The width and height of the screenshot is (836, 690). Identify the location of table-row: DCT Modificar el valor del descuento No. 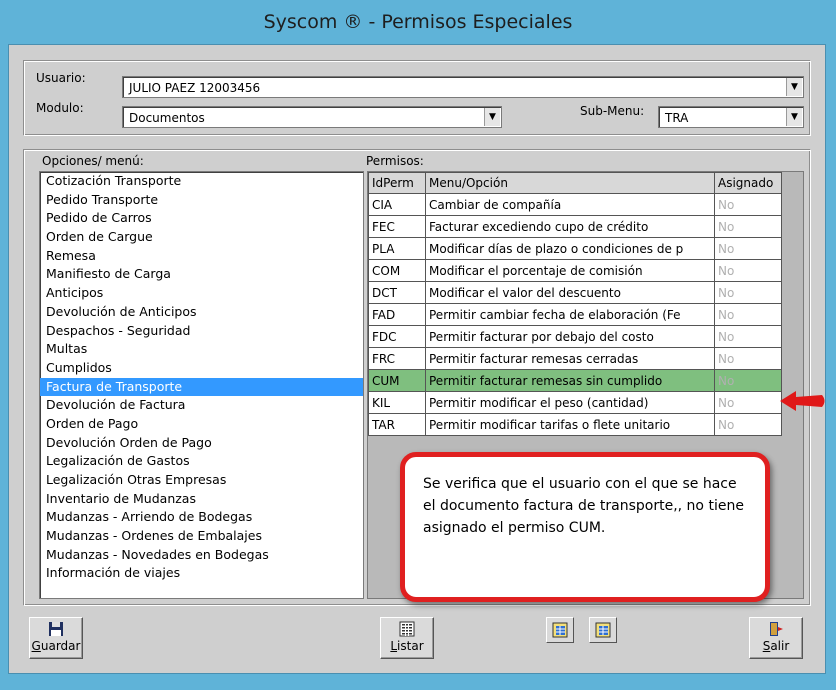
(575, 292).